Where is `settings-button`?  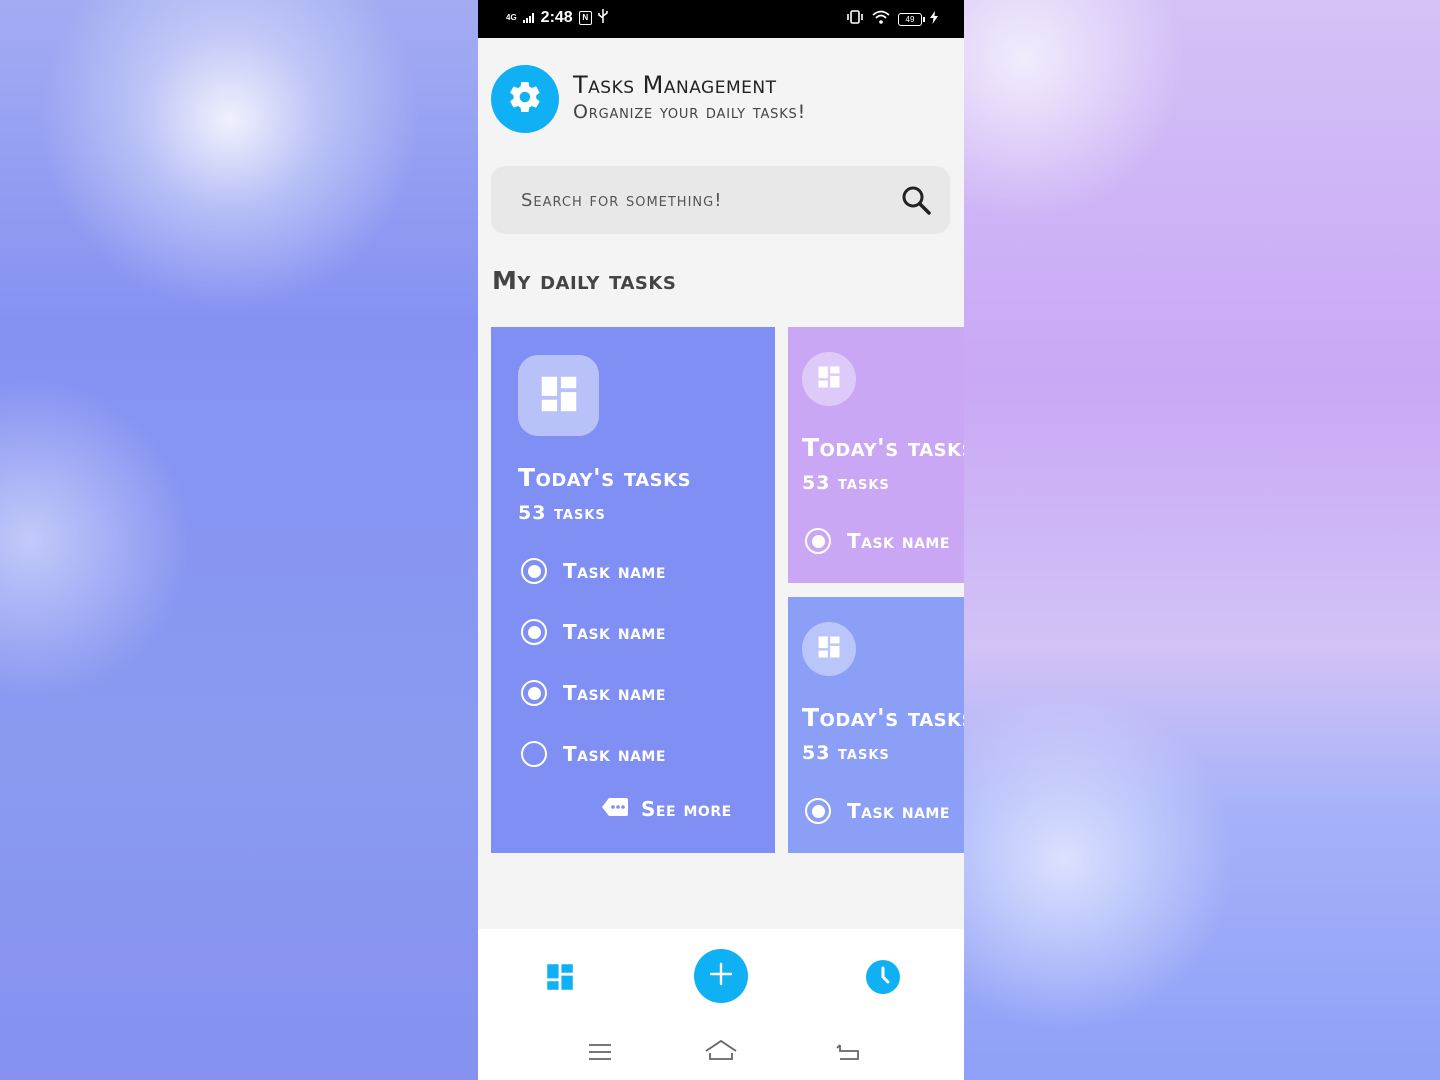
settings-button is located at coordinates (525, 99).